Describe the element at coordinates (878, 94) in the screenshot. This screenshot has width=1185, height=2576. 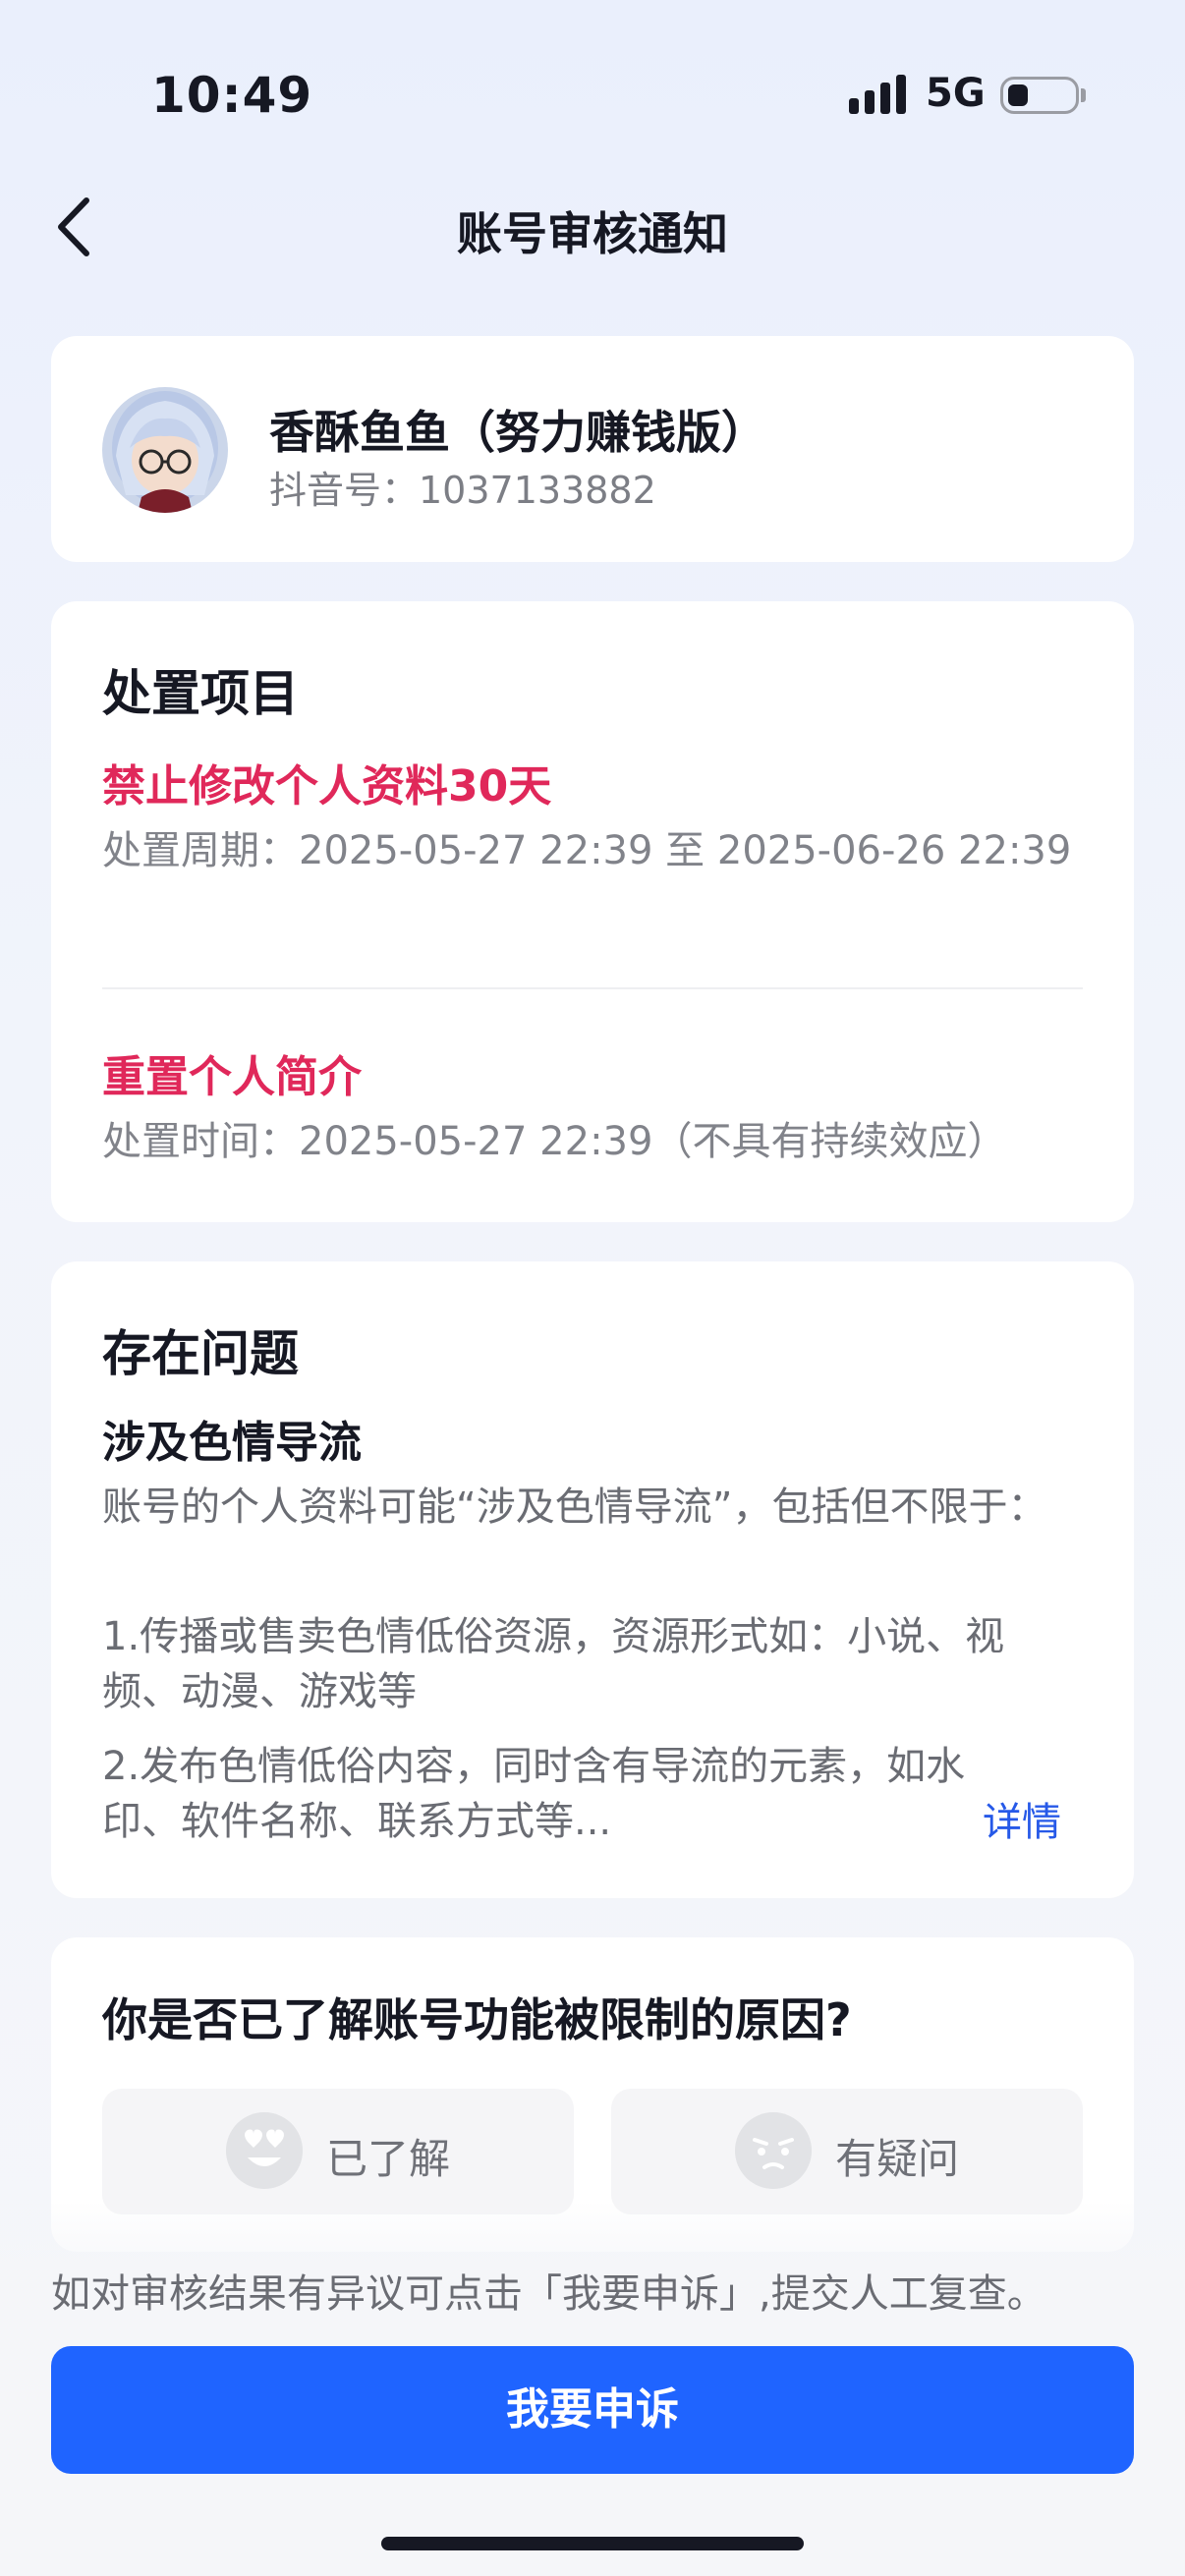
I see `cellular-signal-icon` at that location.